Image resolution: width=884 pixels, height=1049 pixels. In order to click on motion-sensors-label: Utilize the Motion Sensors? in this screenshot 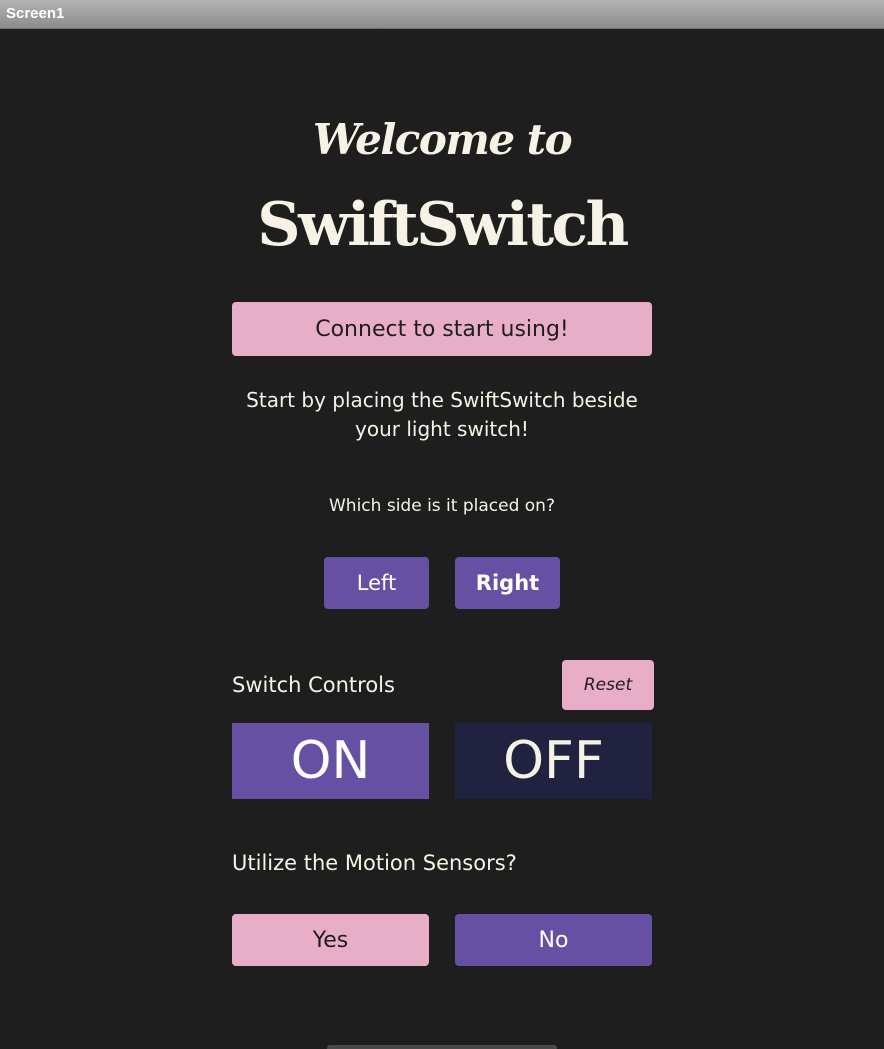, I will do `click(374, 863)`.